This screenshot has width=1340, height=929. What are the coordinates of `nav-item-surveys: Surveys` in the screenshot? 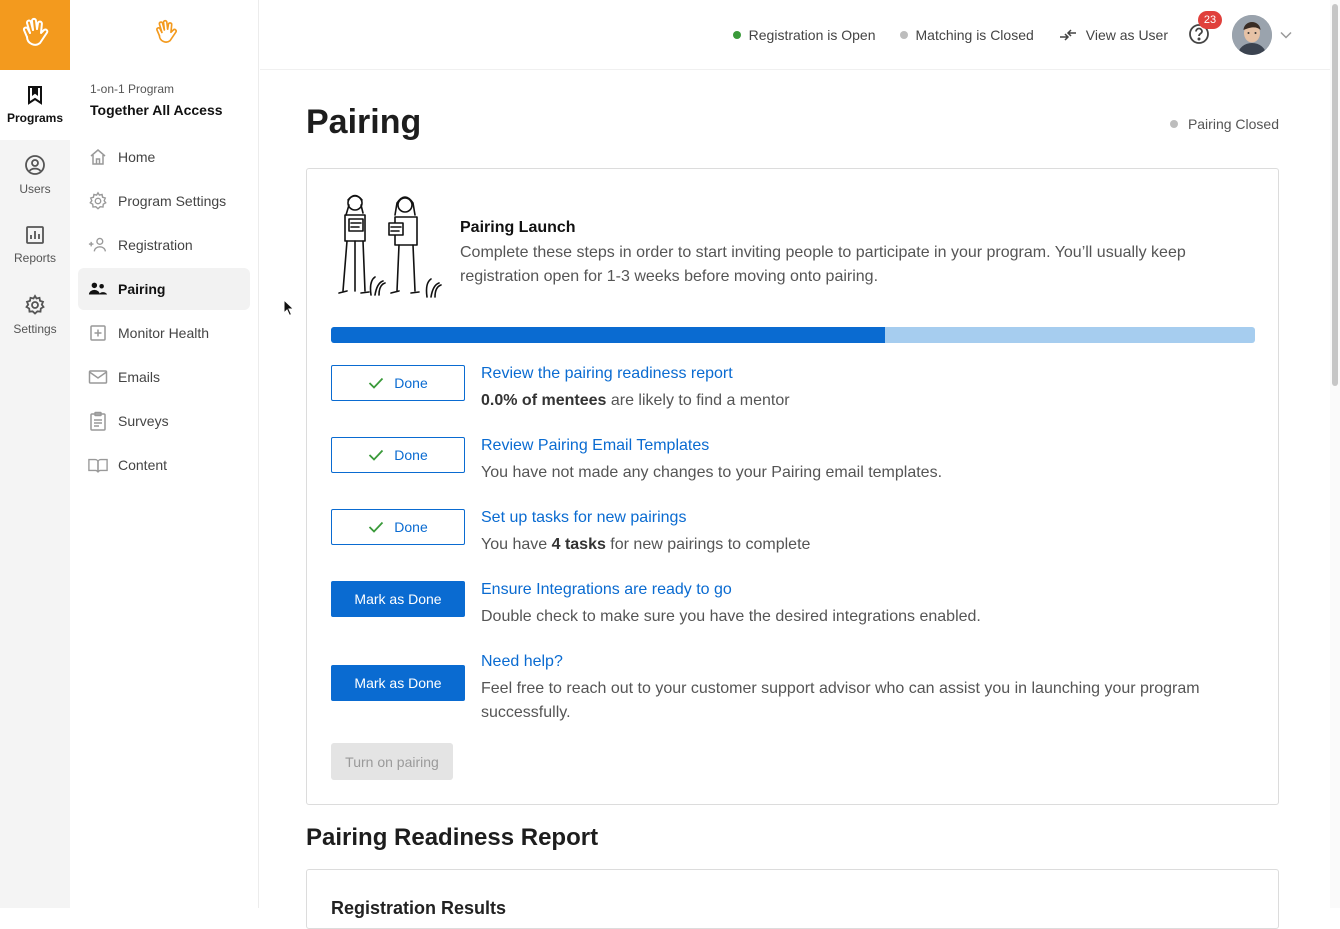 It's located at (164, 421).